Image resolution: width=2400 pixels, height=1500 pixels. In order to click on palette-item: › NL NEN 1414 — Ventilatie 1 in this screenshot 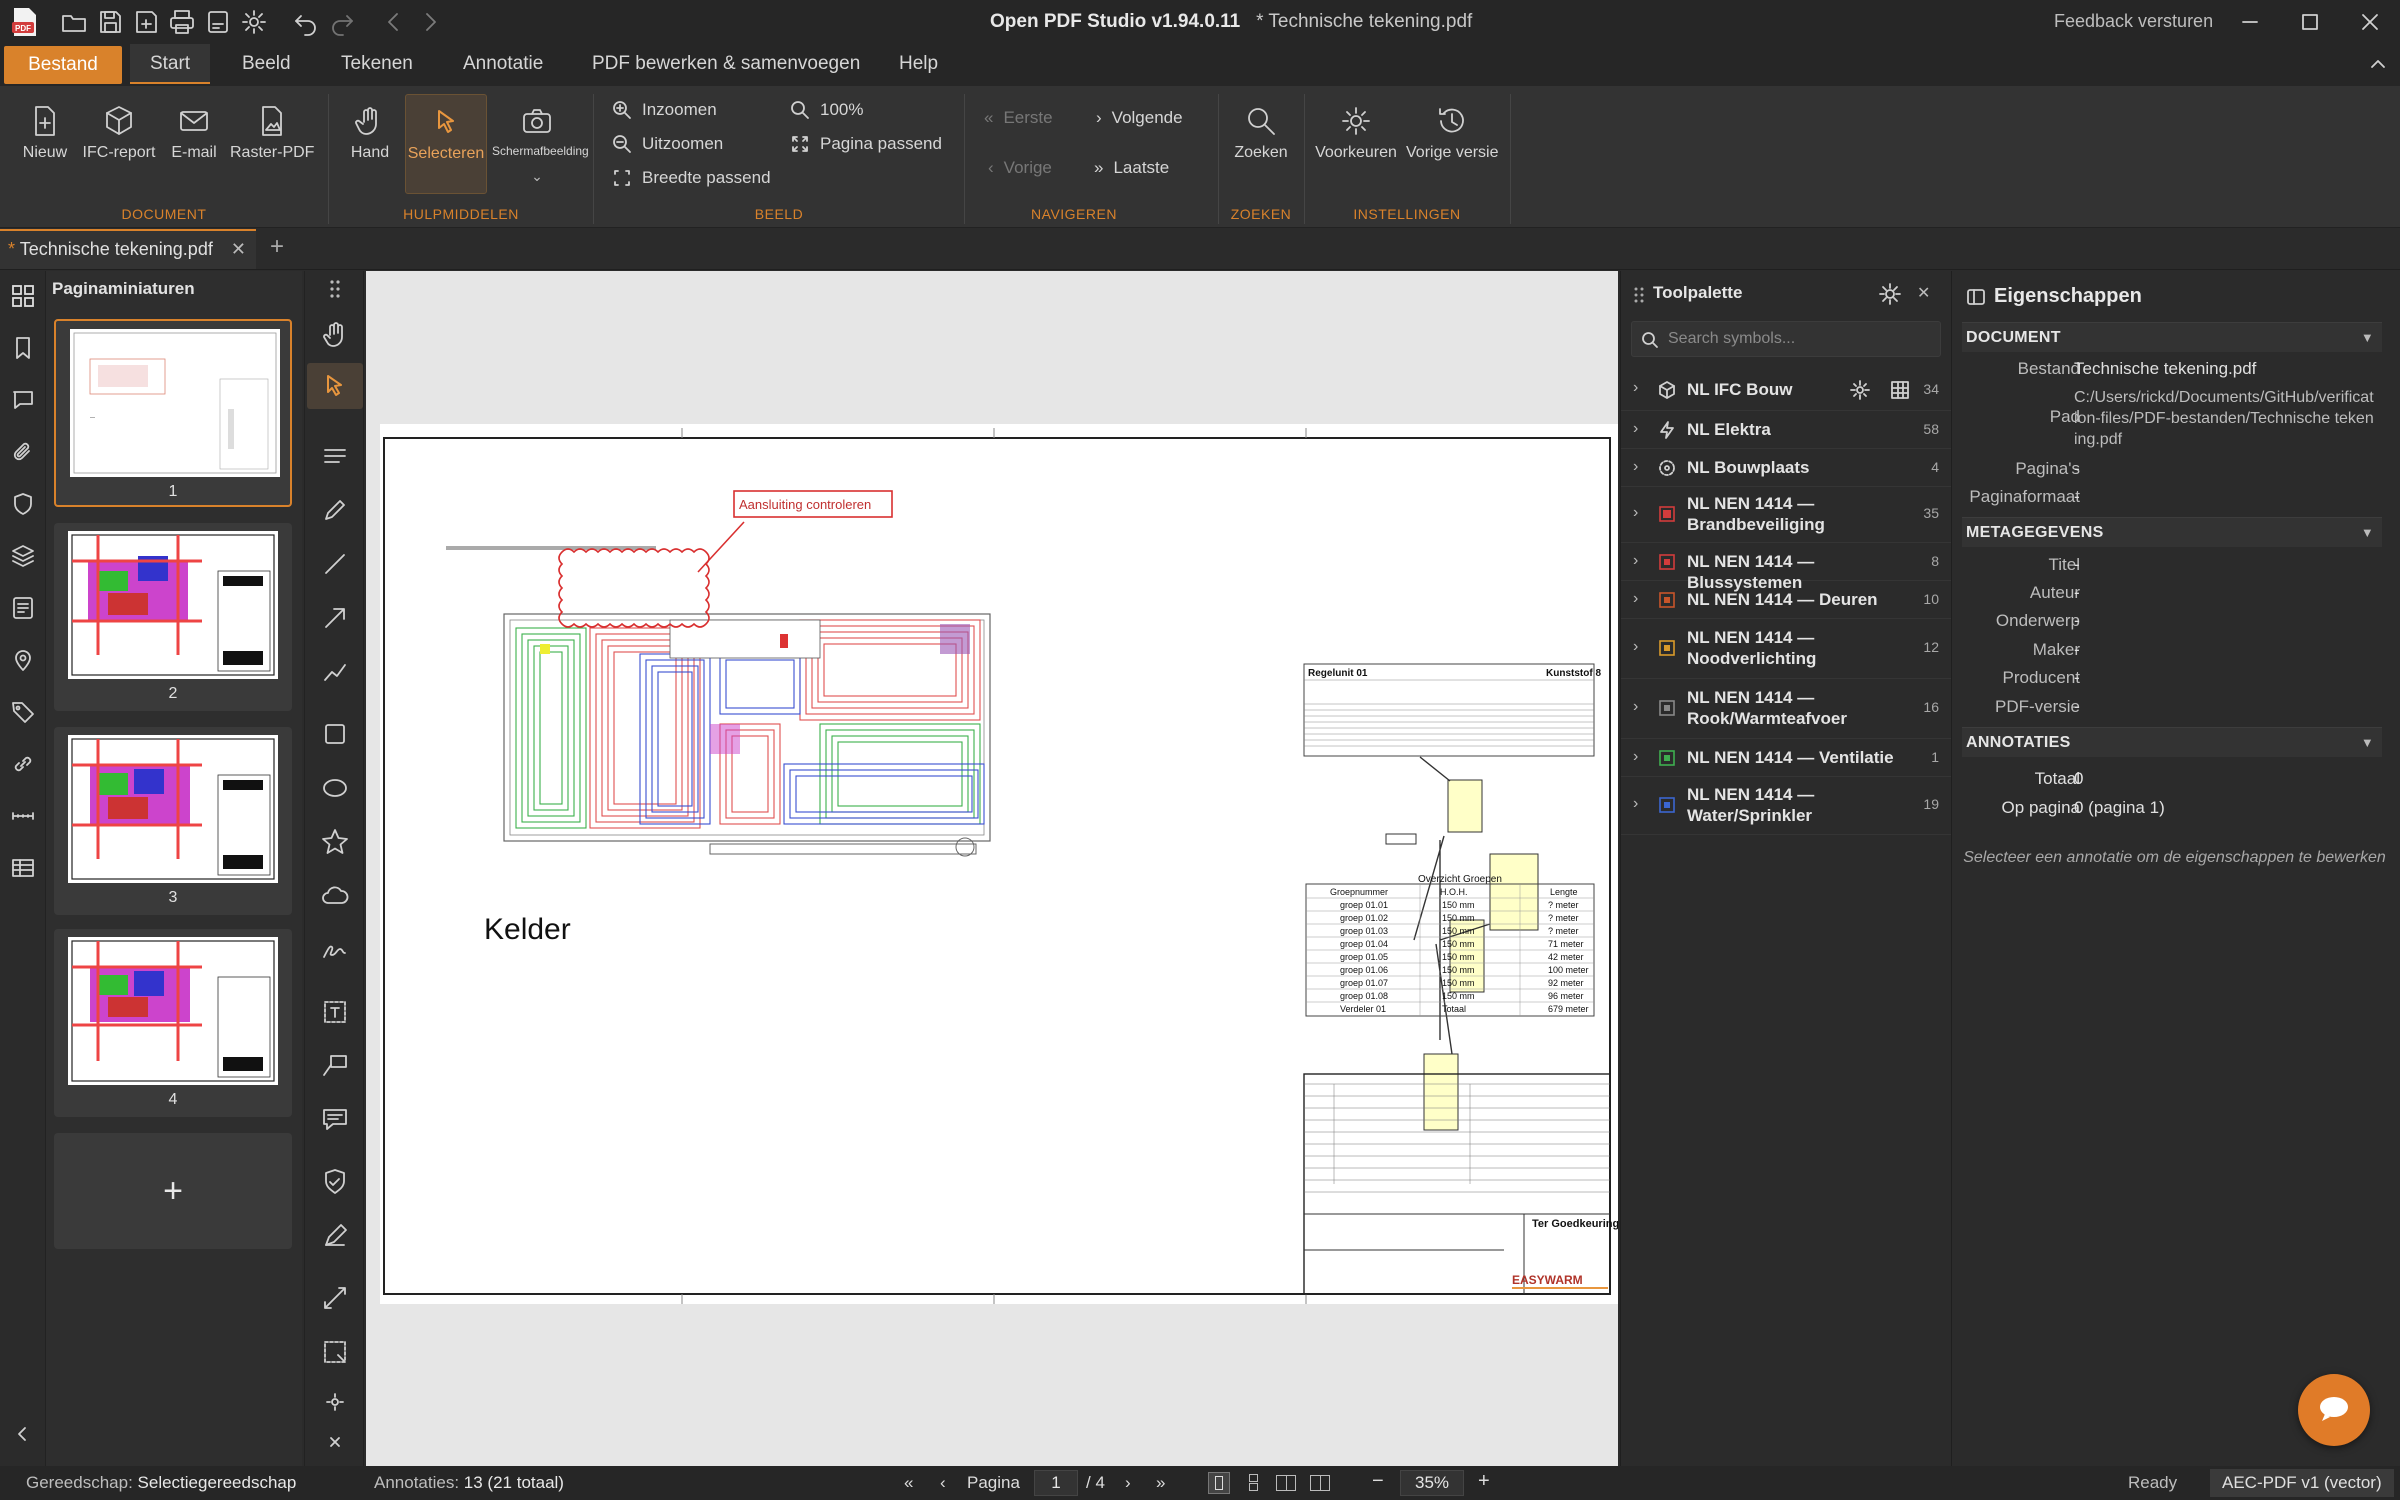, I will do `click(1786, 758)`.